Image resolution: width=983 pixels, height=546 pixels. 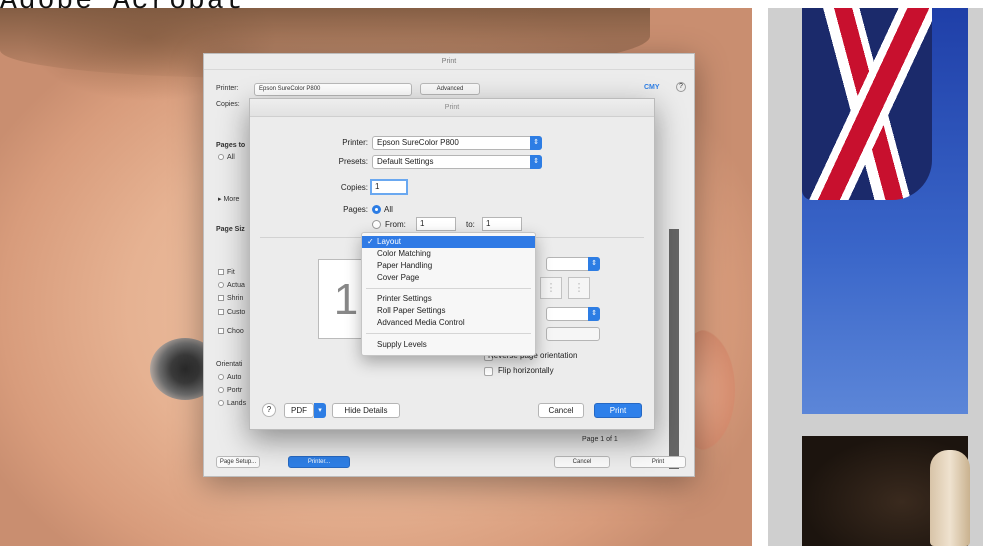 What do you see at coordinates (674, 349) in the screenshot?
I see `preview-scrollbar` at bounding box center [674, 349].